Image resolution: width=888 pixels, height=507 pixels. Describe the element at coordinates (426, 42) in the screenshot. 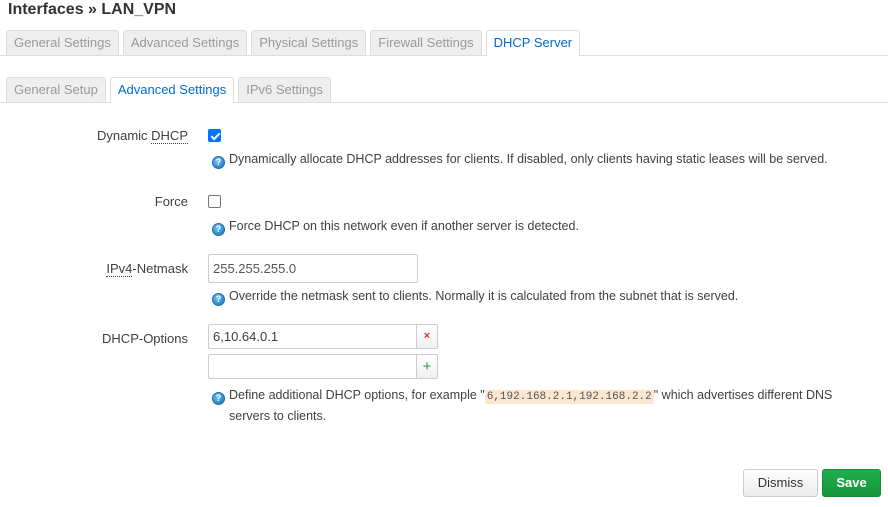

I see `tab-firewall-settings: Firewall Settings` at that location.